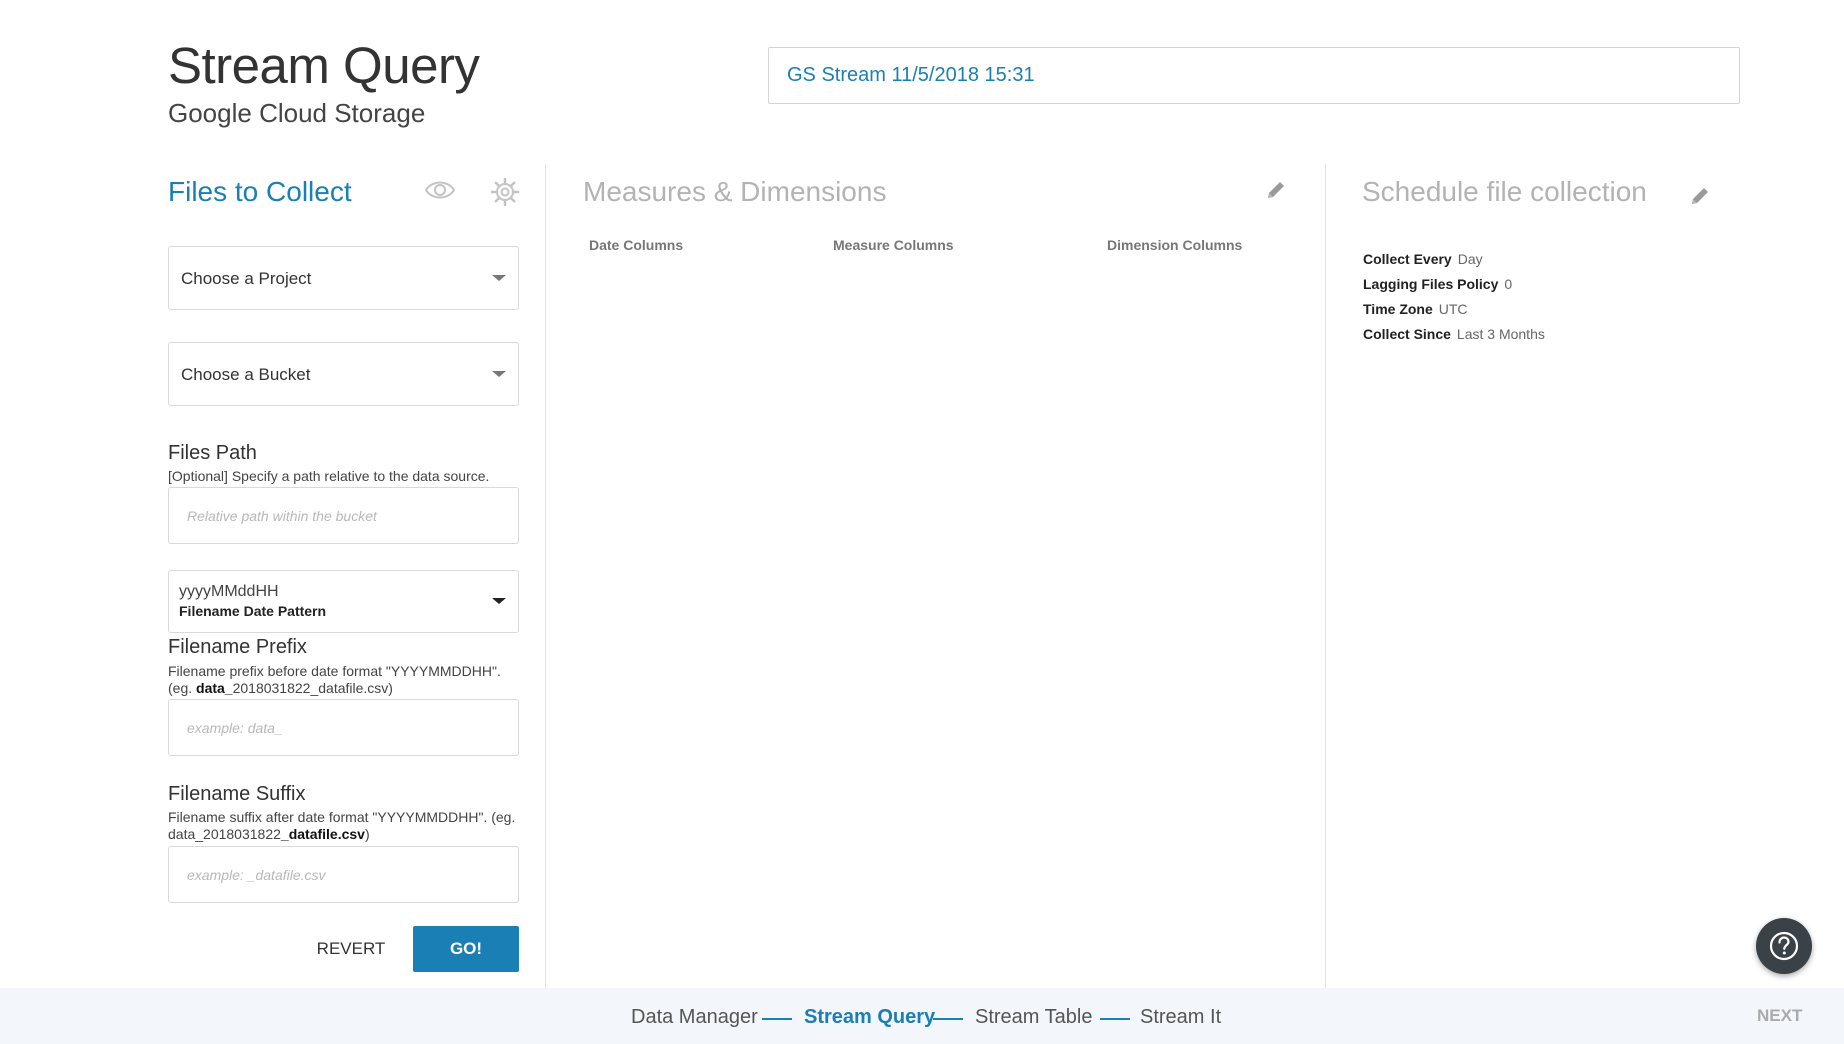  What do you see at coordinates (246, 278) in the screenshot?
I see `project-select-label: Choose a Project` at bounding box center [246, 278].